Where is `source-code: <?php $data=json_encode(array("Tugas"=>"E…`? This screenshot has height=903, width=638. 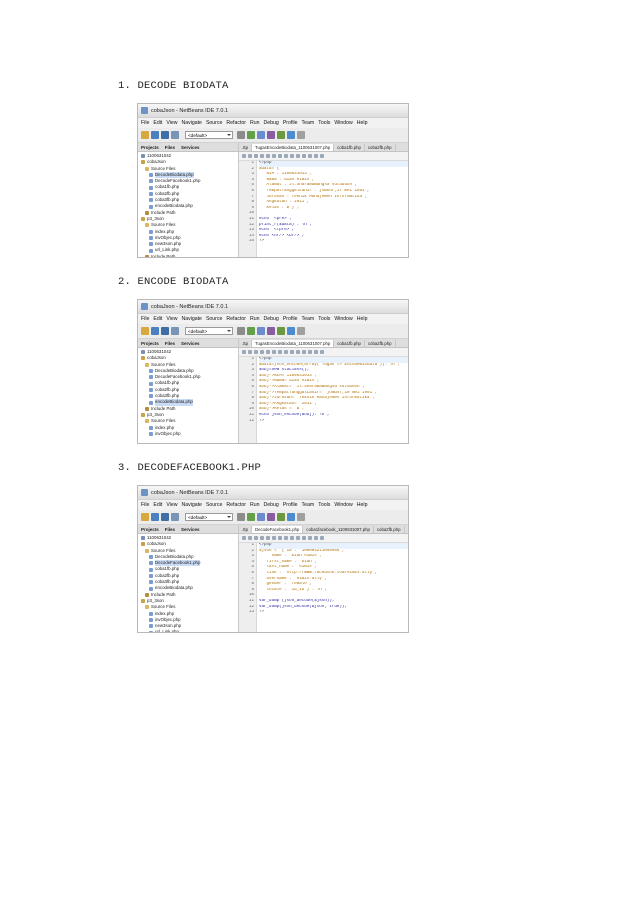 source-code: <?php $data=json_encode(array("Tugas"=>"E… is located at coordinates (332, 400).